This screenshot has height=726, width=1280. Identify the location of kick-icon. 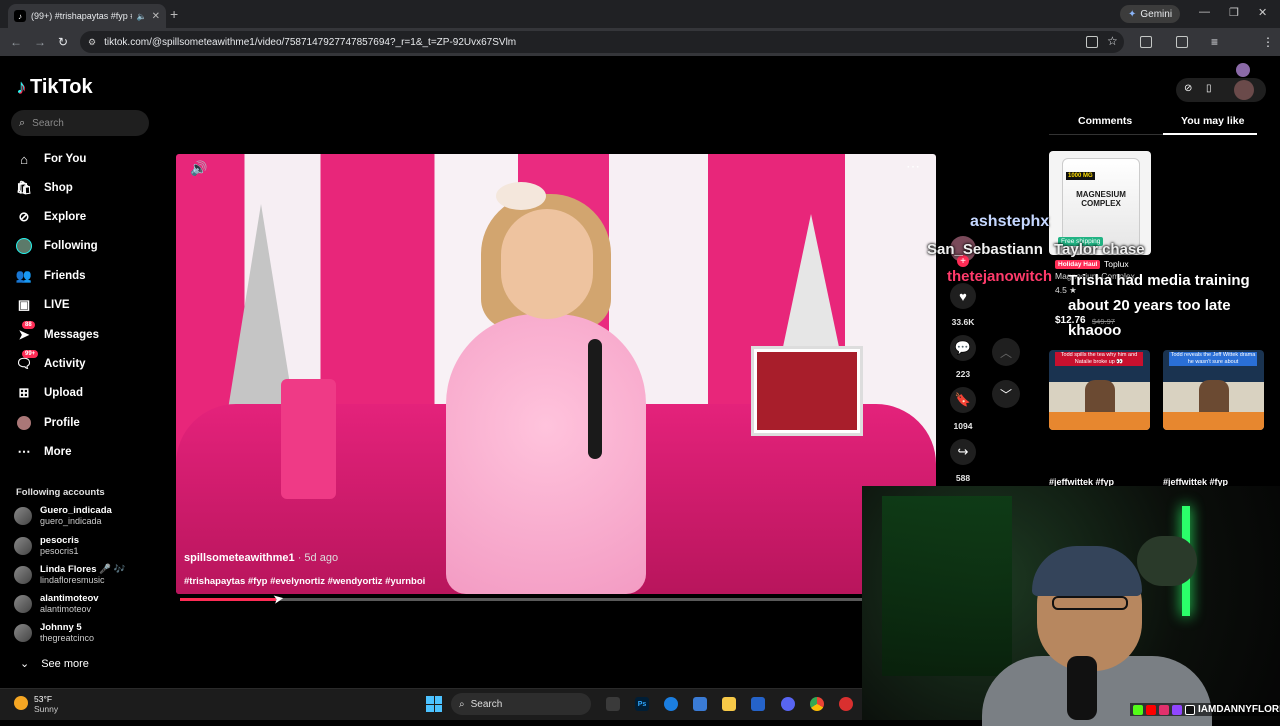
(1138, 709).